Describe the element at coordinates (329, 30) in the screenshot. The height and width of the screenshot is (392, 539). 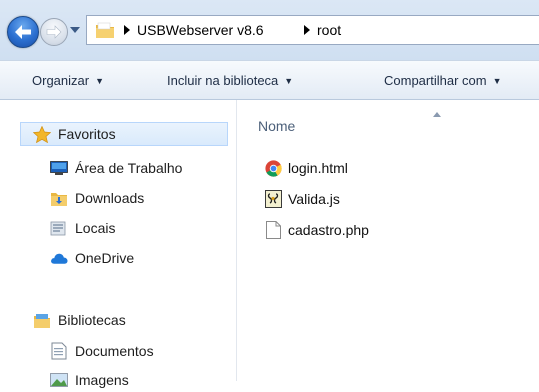
I see `breadcrumb-root: root` at that location.